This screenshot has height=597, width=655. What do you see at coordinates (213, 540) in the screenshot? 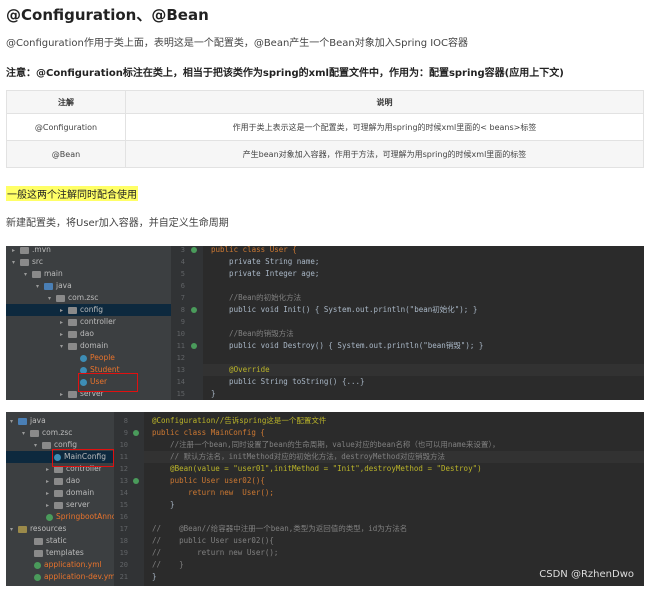
I see `code-line: // public User user02(){` at bounding box center [213, 540].